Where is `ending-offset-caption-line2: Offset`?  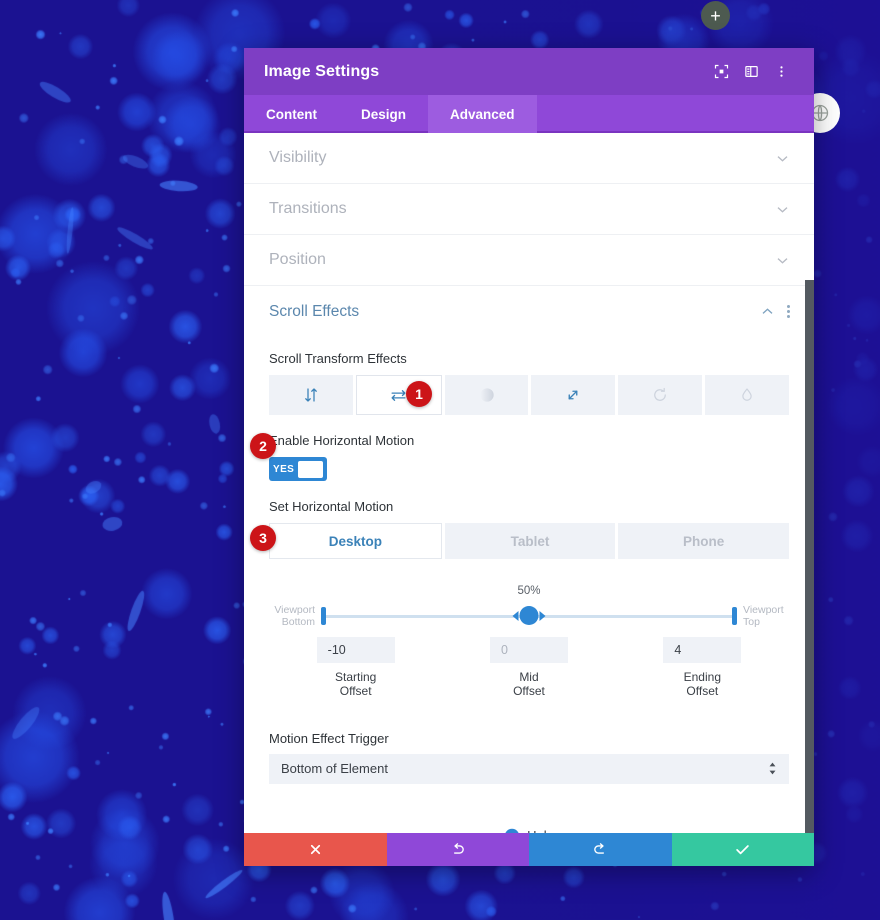 ending-offset-caption-line2: Offset is located at coordinates (702, 690).